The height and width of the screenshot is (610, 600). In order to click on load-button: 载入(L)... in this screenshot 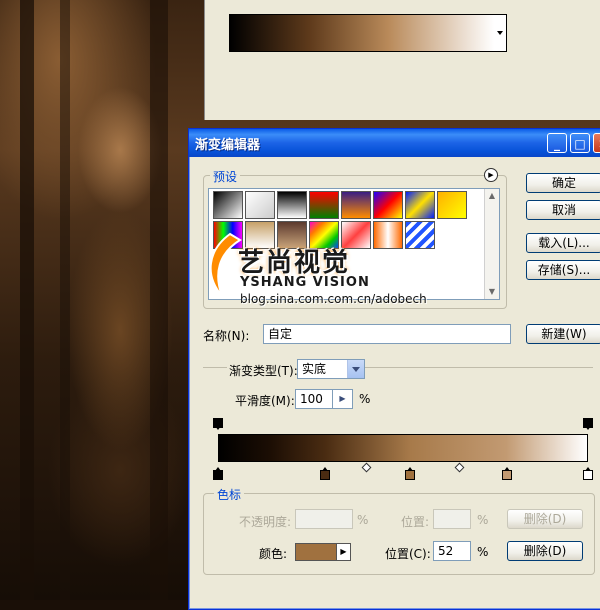, I will do `click(563, 243)`.